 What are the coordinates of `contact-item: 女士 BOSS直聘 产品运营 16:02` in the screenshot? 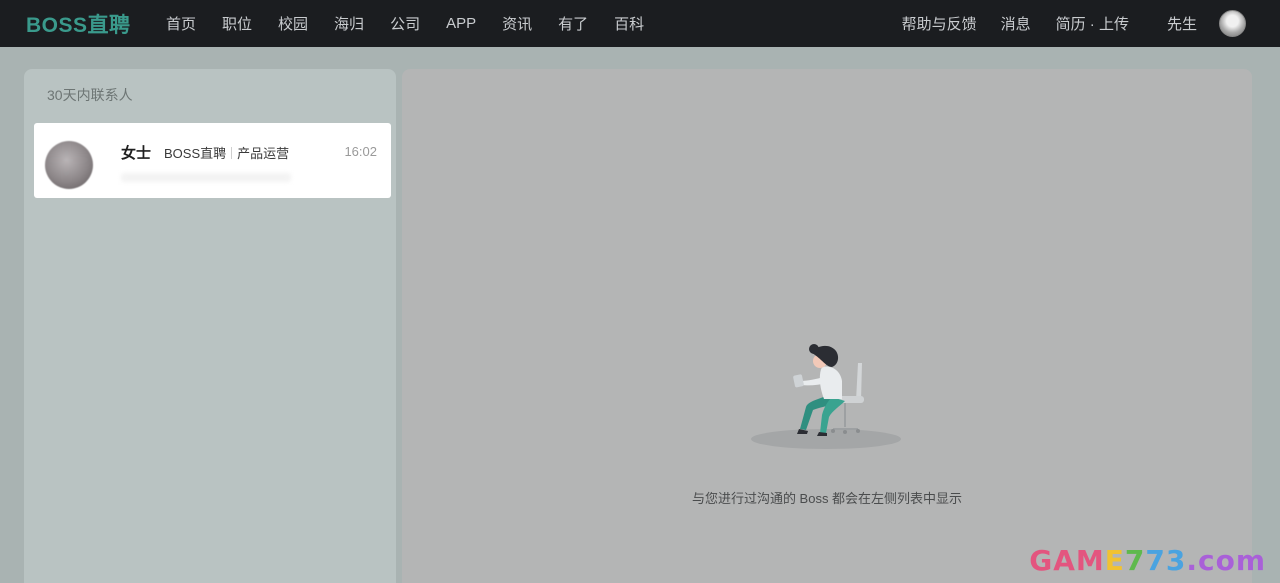 It's located at (212, 160).